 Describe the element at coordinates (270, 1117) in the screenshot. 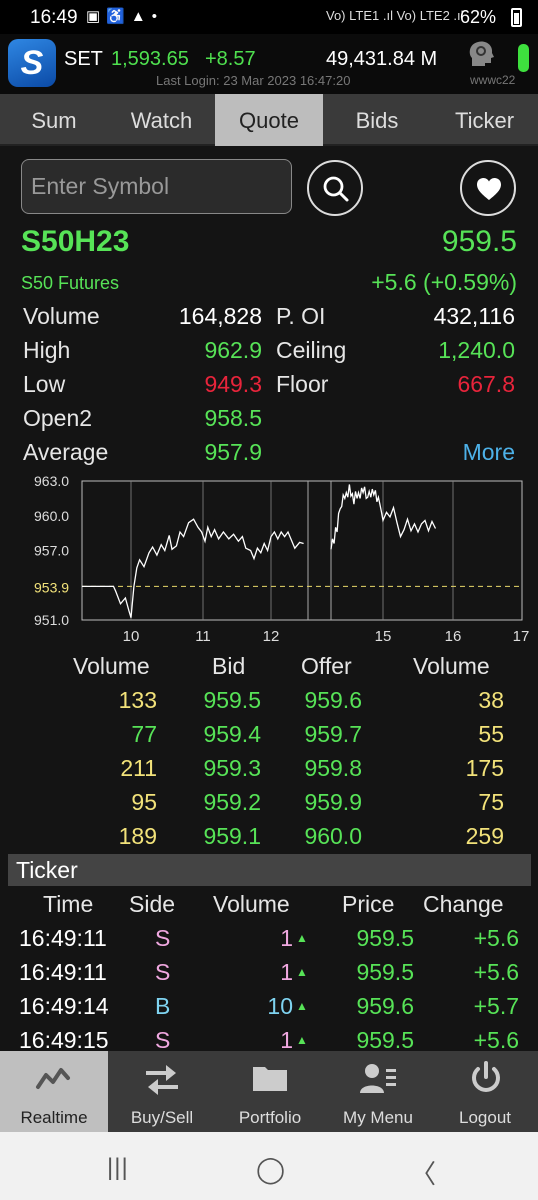

I see `nav-portfolio-label: Portfolio` at that location.